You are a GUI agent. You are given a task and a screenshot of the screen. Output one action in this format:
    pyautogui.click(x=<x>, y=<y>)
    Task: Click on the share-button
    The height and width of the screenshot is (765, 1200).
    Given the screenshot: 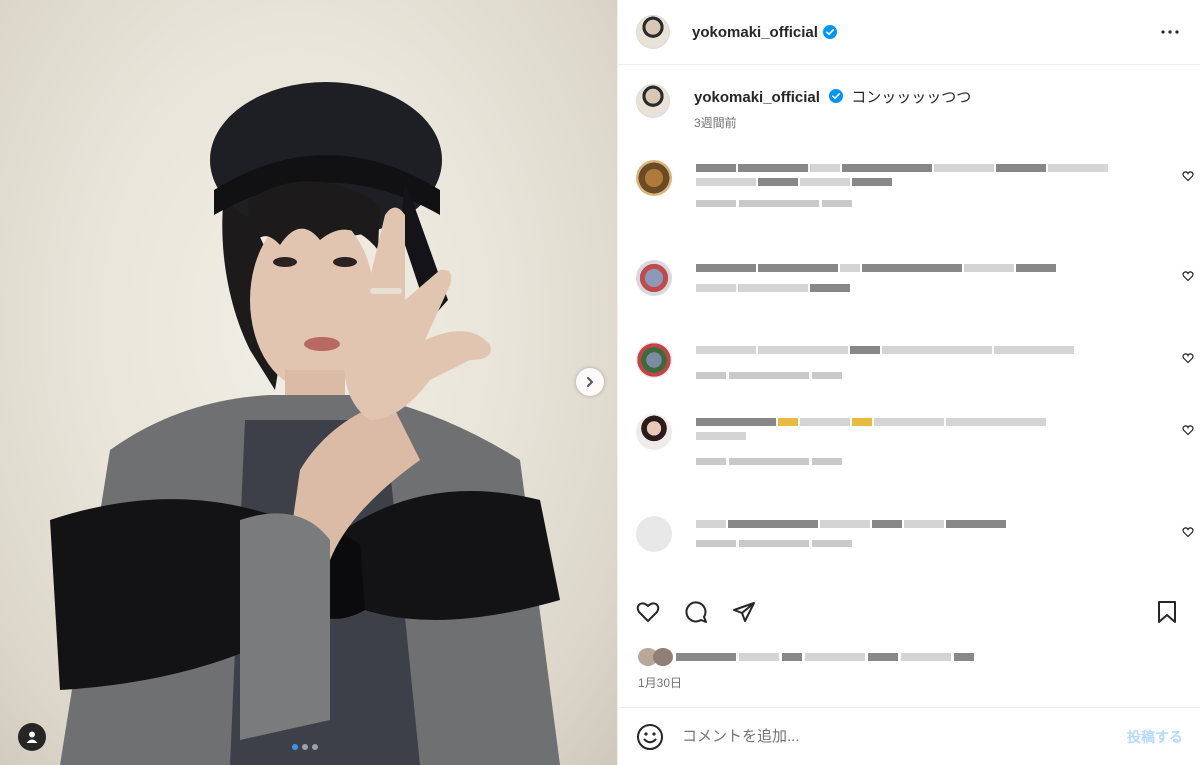 What is the action you would take?
    pyautogui.click(x=746, y=612)
    